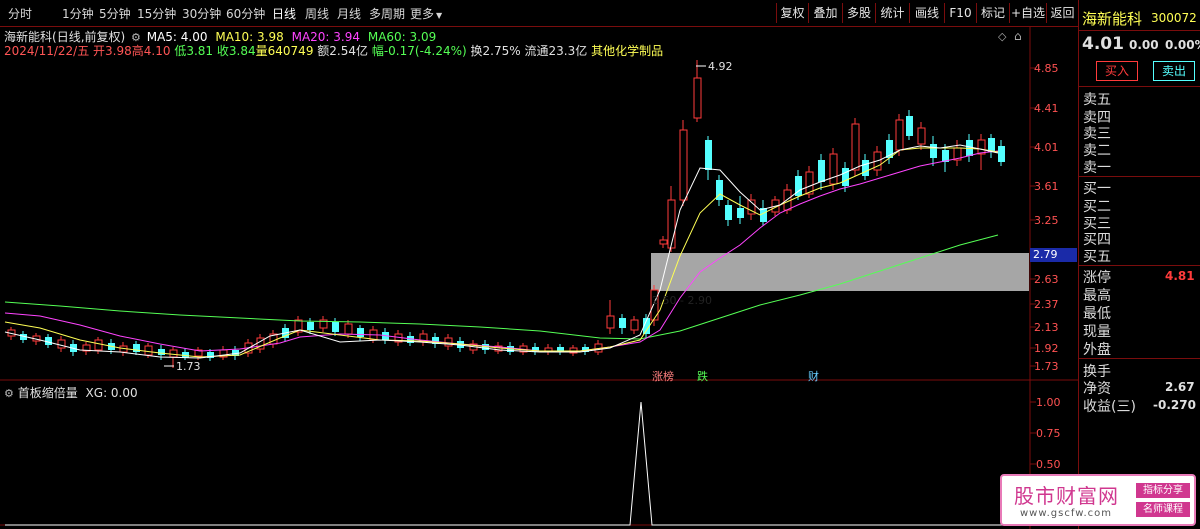  What do you see at coordinates (1046, 186) in the screenshot?
I see `price-tick: 3.61` at bounding box center [1046, 186].